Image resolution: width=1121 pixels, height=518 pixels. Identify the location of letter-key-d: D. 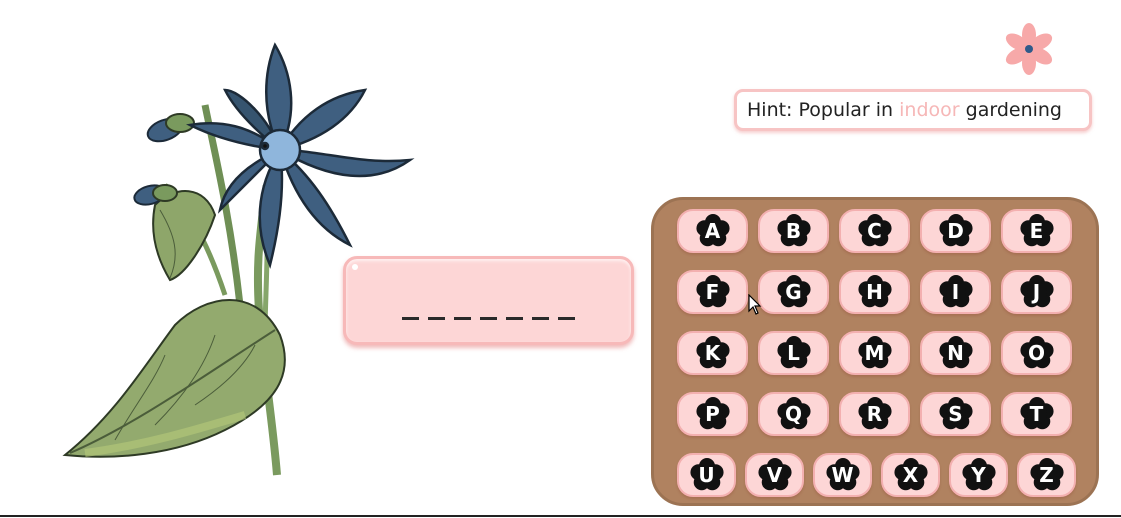
(955, 231).